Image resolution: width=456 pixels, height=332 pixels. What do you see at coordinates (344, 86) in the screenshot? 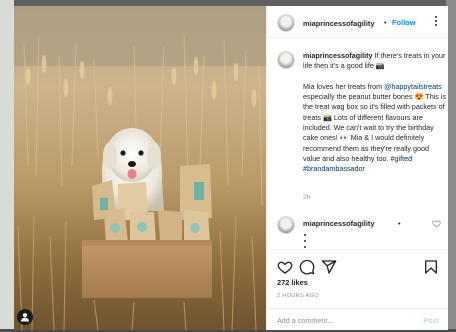
I see `caption-para2-pre: Mia loves her treats from` at bounding box center [344, 86].